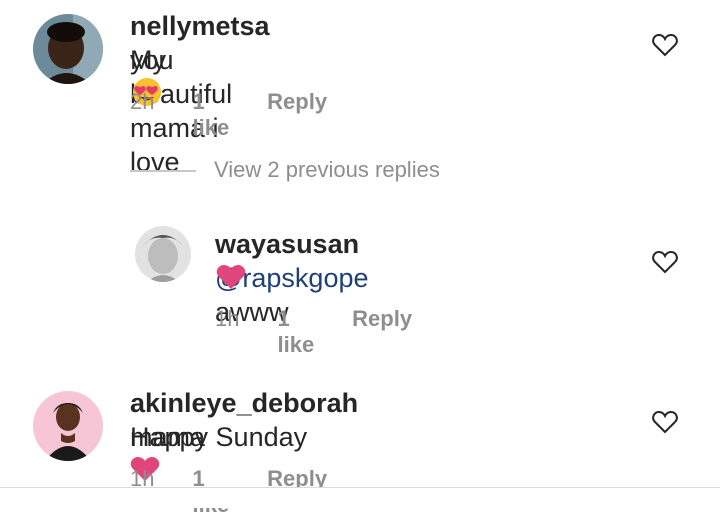 Image resolution: width=720 pixels, height=518 pixels. I want to click on username: akinleye_deborah, so click(244, 403).